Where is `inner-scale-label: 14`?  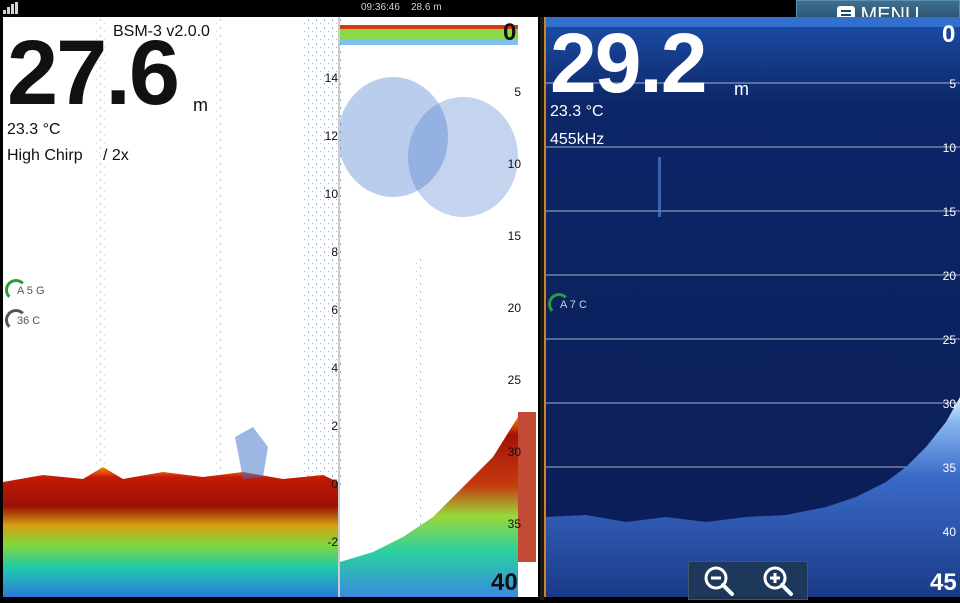 inner-scale-label: 14 is located at coordinates (331, 78).